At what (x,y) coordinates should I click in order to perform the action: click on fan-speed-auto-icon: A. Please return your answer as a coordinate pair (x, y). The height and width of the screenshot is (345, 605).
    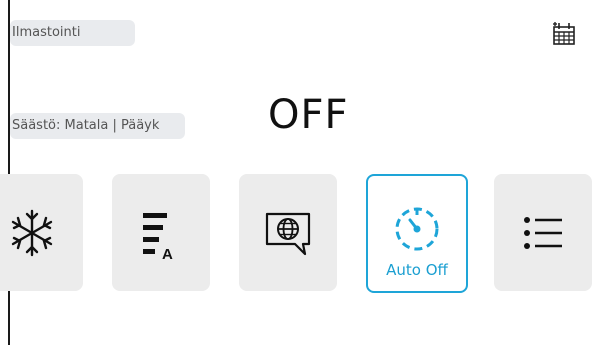
    Looking at the image, I should click on (158, 236).